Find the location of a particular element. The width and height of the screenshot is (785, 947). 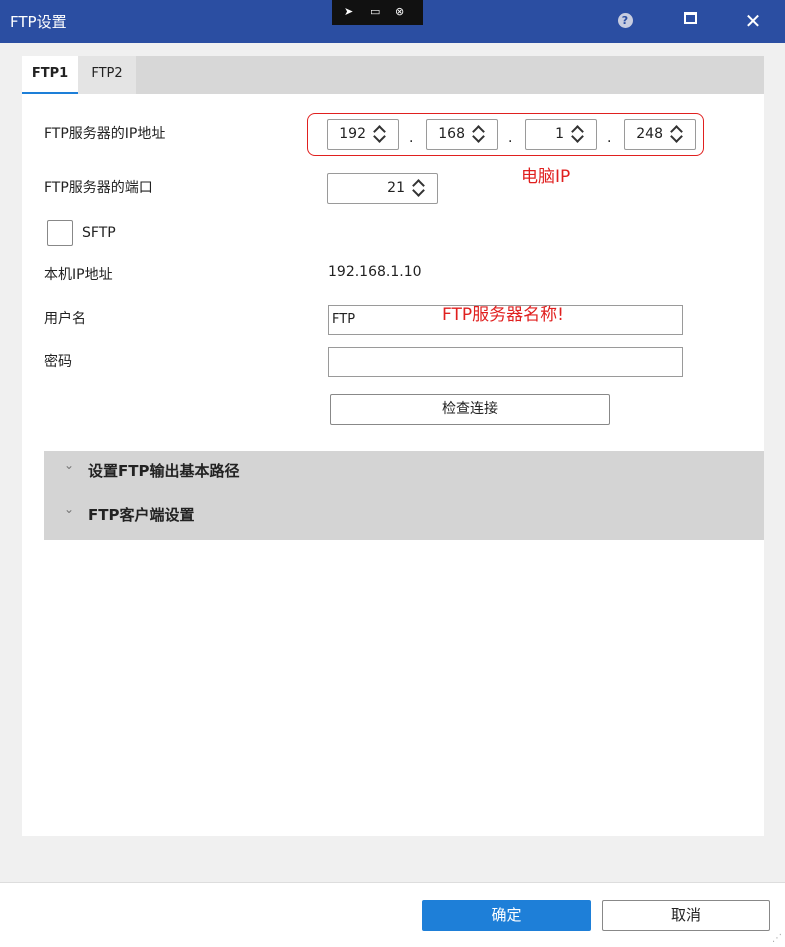

tab-ftp1: FTP1 is located at coordinates (50, 75).